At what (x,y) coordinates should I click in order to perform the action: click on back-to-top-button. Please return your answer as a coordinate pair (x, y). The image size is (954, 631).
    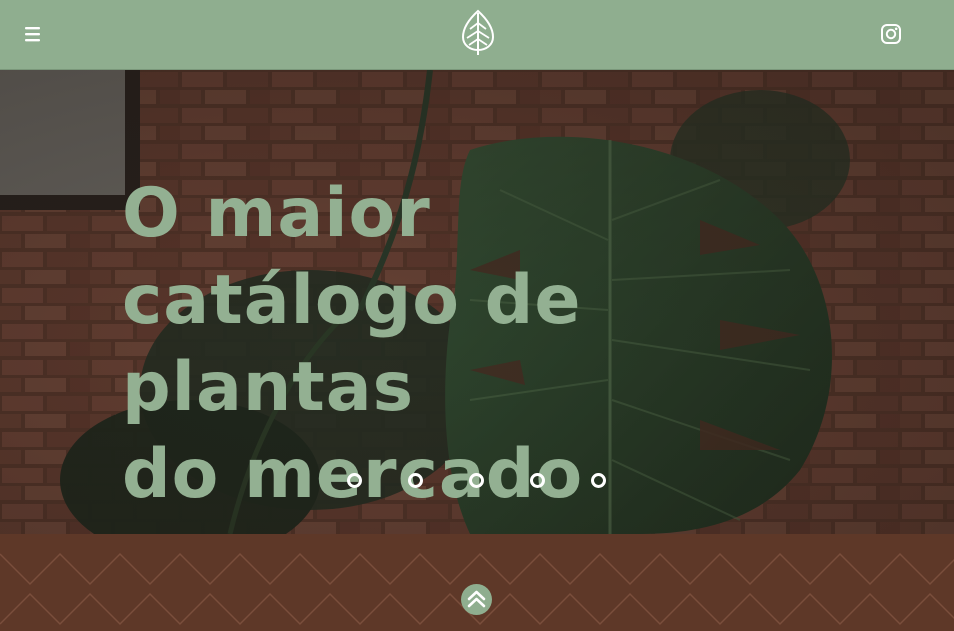
    Looking at the image, I should click on (476, 599).